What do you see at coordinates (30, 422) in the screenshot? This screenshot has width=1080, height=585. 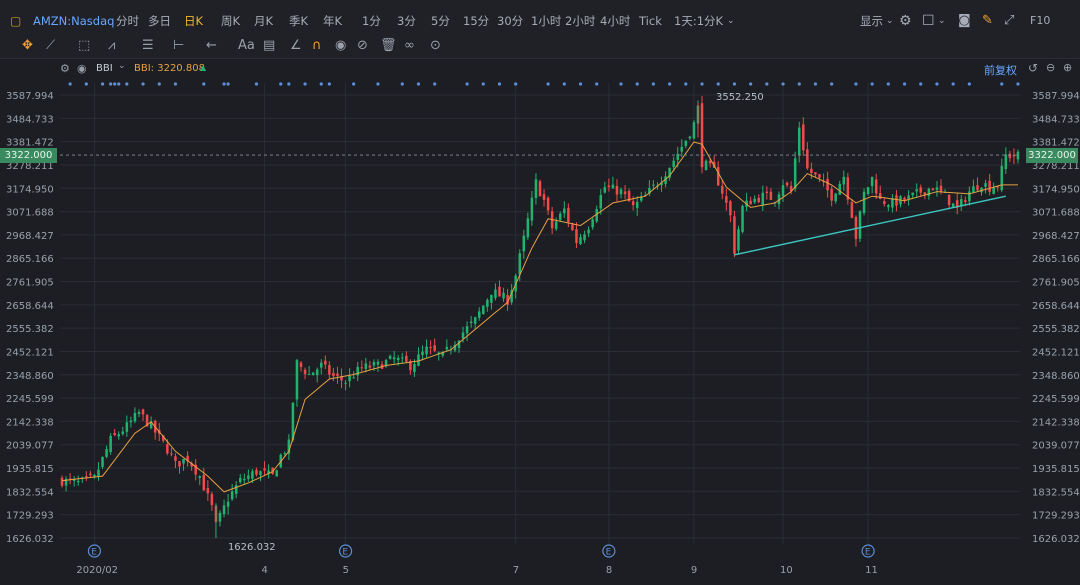 I see `y-tick-label-left: 2142.338` at bounding box center [30, 422].